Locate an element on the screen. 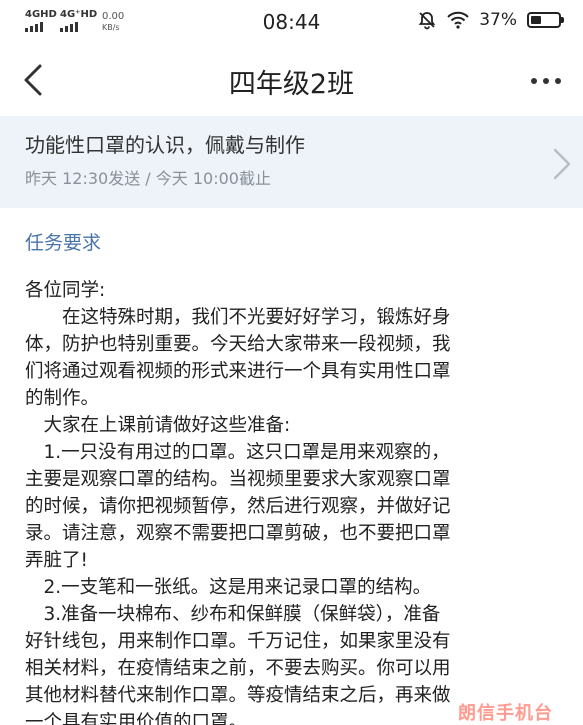  body-line: 弄脏了! is located at coordinates (56, 560).